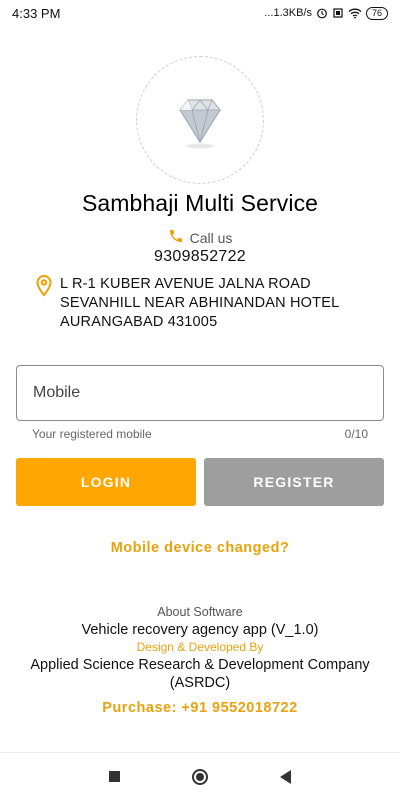 The height and width of the screenshot is (800, 400). What do you see at coordinates (338, 13) in the screenshot?
I see `vibrate-icon` at bounding box center [338, 13].